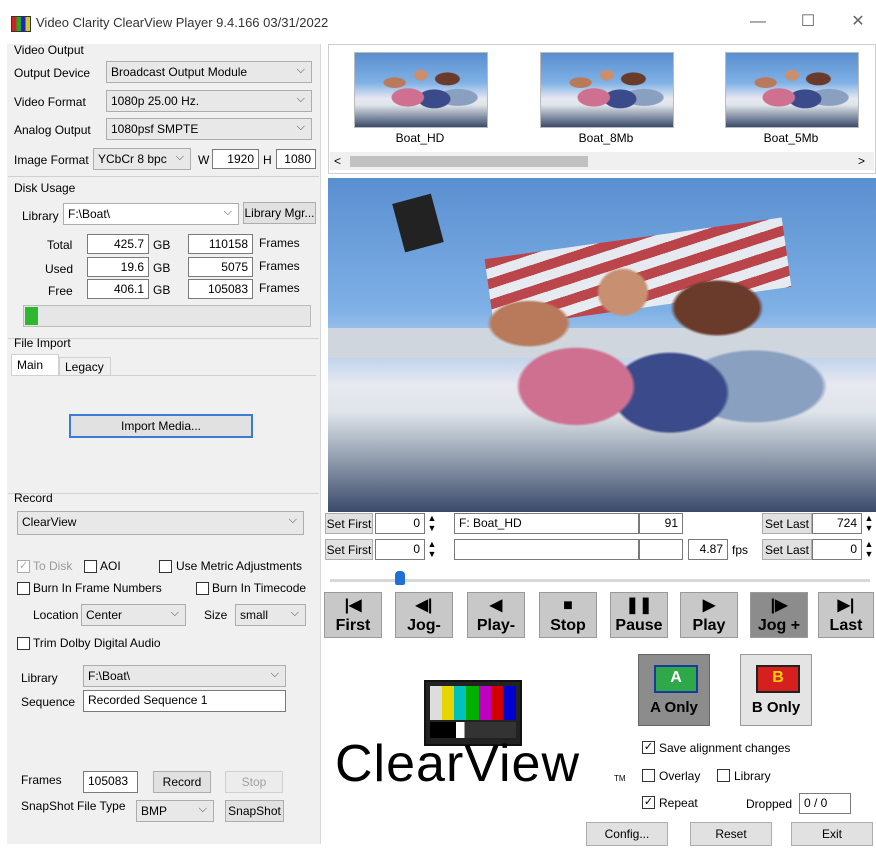  Describe the element at coordinates (133, 615) in the screenshot. I see `location-select: Center ⌵` at that location.